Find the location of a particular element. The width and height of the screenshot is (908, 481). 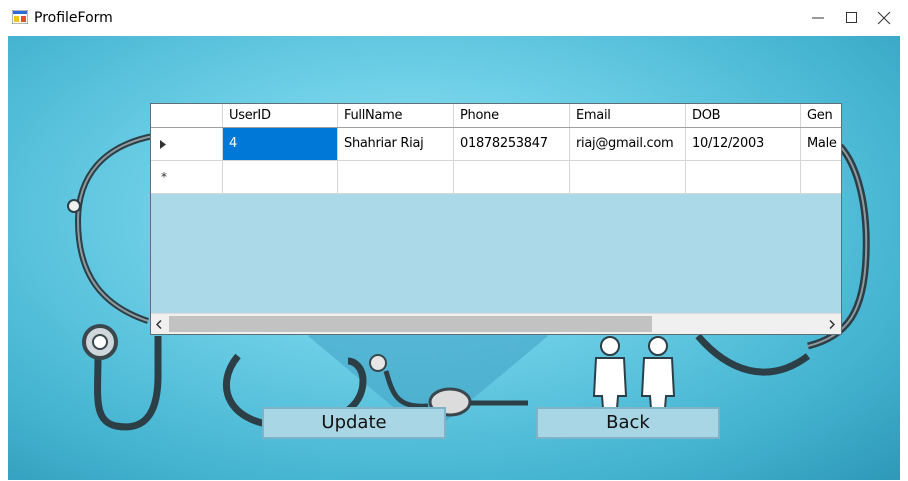

scroll-left-button is located at coordinates (159, 324).